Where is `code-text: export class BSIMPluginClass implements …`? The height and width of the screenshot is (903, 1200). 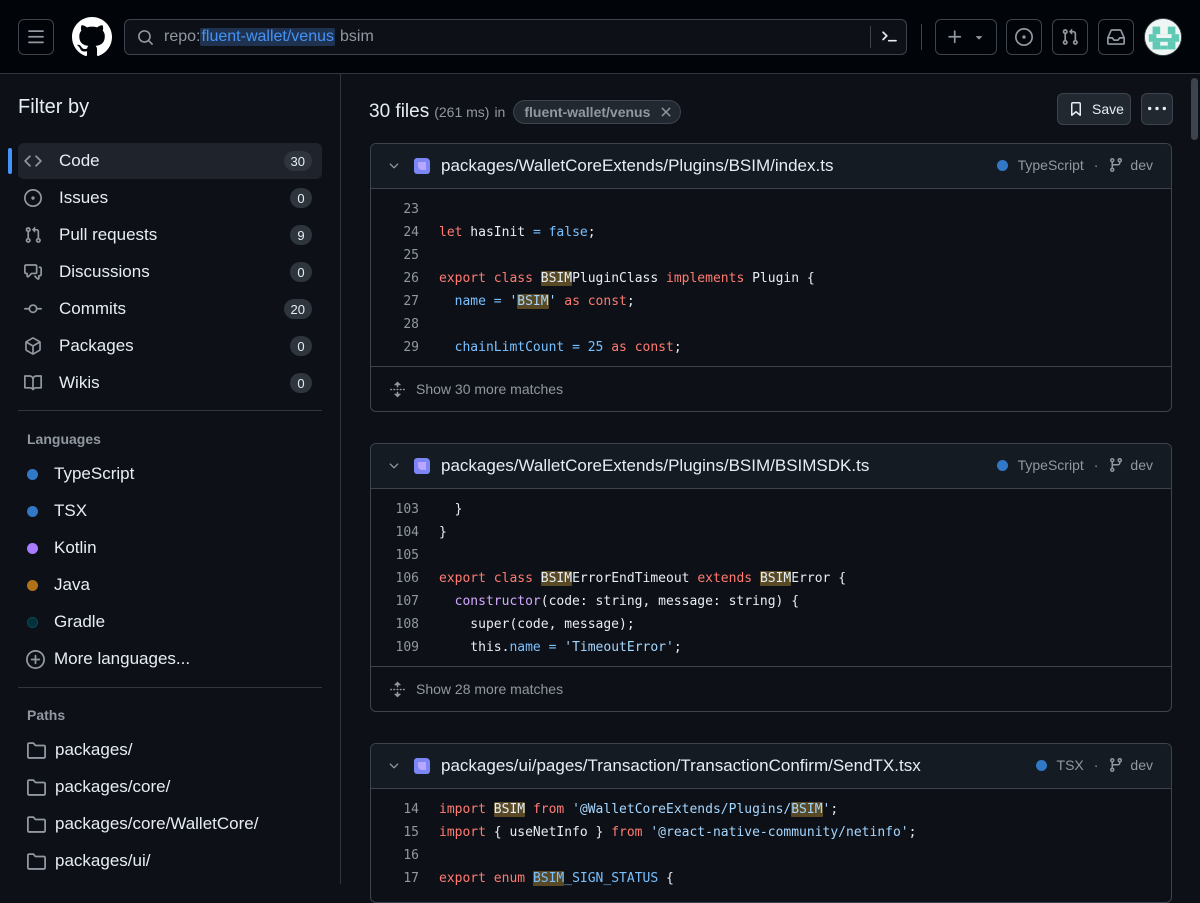 code-text: export class BSIMPluginClass implements … is located at coordinates (627, 278).